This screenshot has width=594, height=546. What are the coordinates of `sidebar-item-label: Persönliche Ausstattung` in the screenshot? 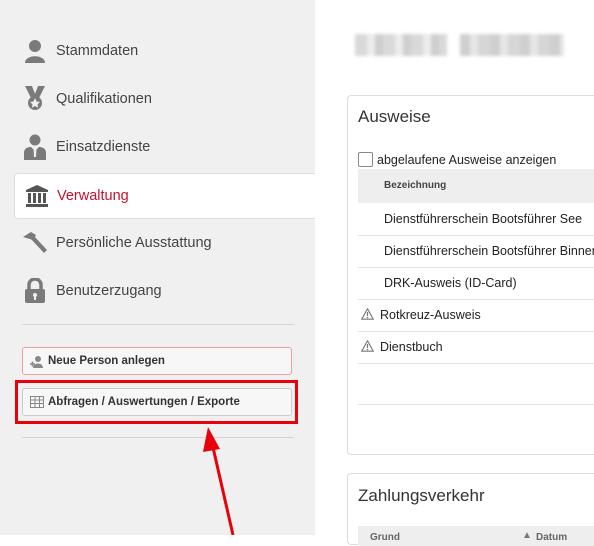 It's located at (134, 243).